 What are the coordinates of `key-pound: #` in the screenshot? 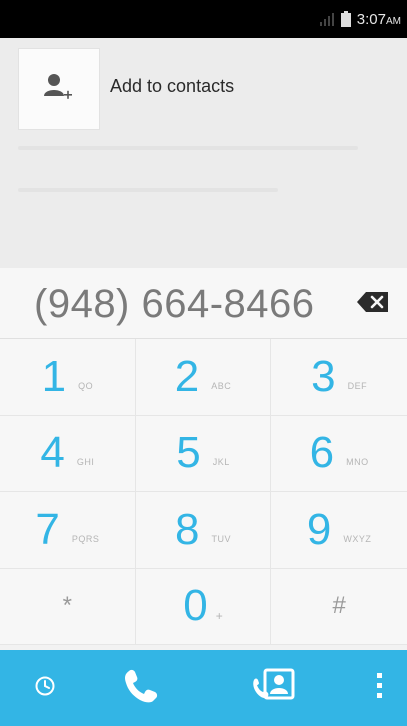 It's located at (339, 607).